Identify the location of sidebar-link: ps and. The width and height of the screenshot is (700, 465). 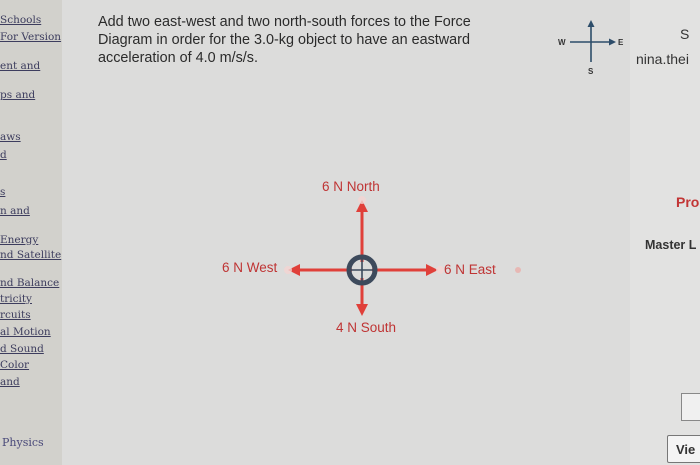
(17, 95).